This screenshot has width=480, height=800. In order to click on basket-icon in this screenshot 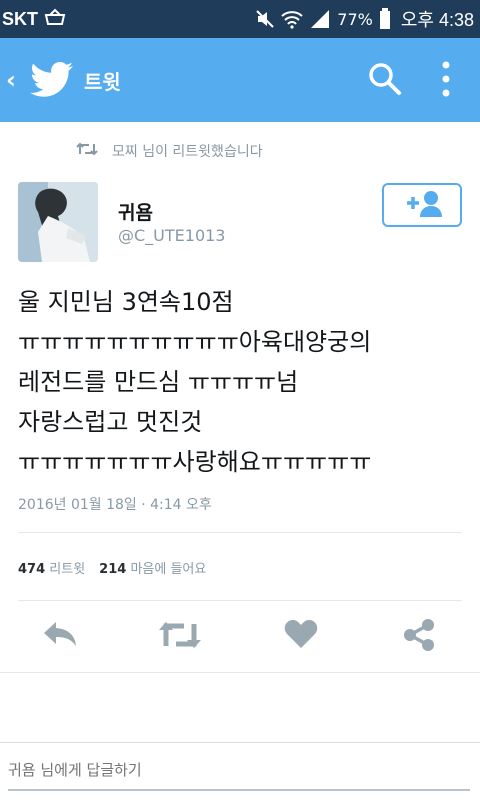, I will do `click(55, 19)`.